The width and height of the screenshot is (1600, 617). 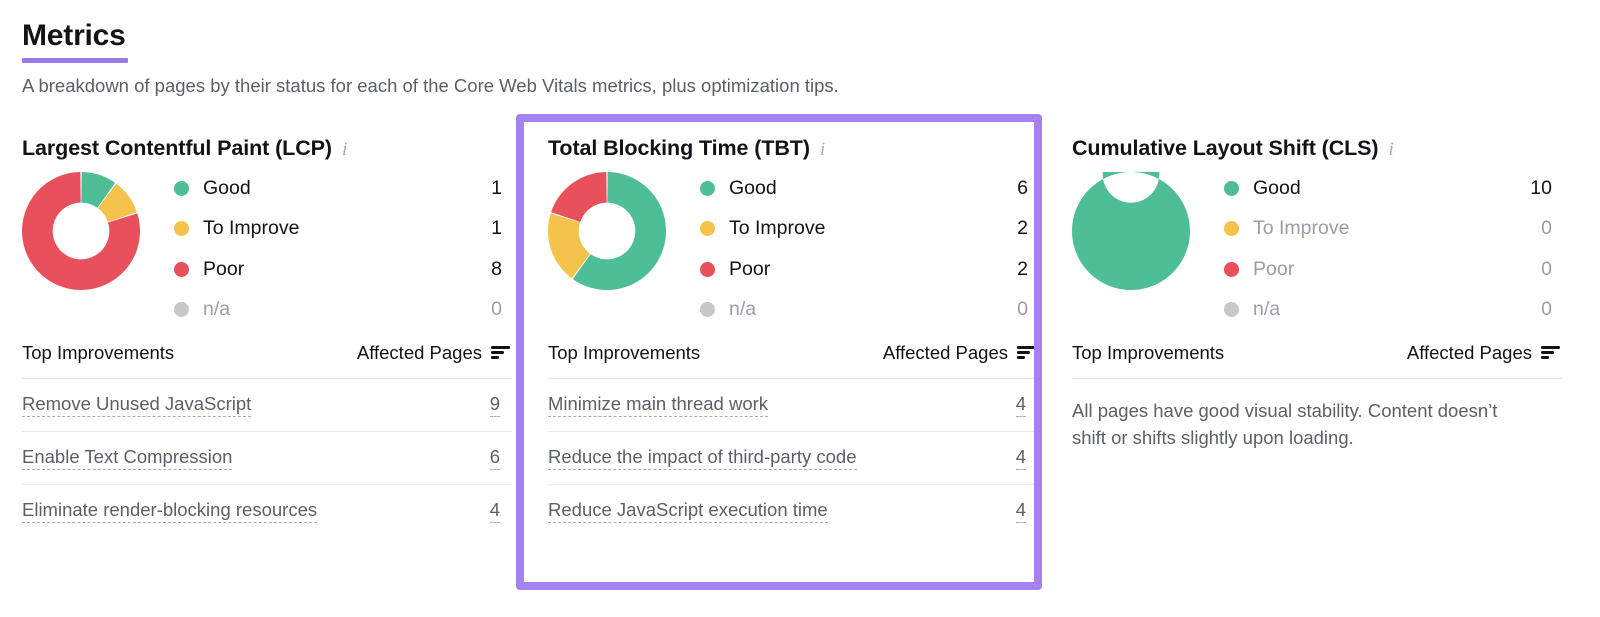 I want to click on improvement-link: Enable Text Compression, so click(x=127, y=458).